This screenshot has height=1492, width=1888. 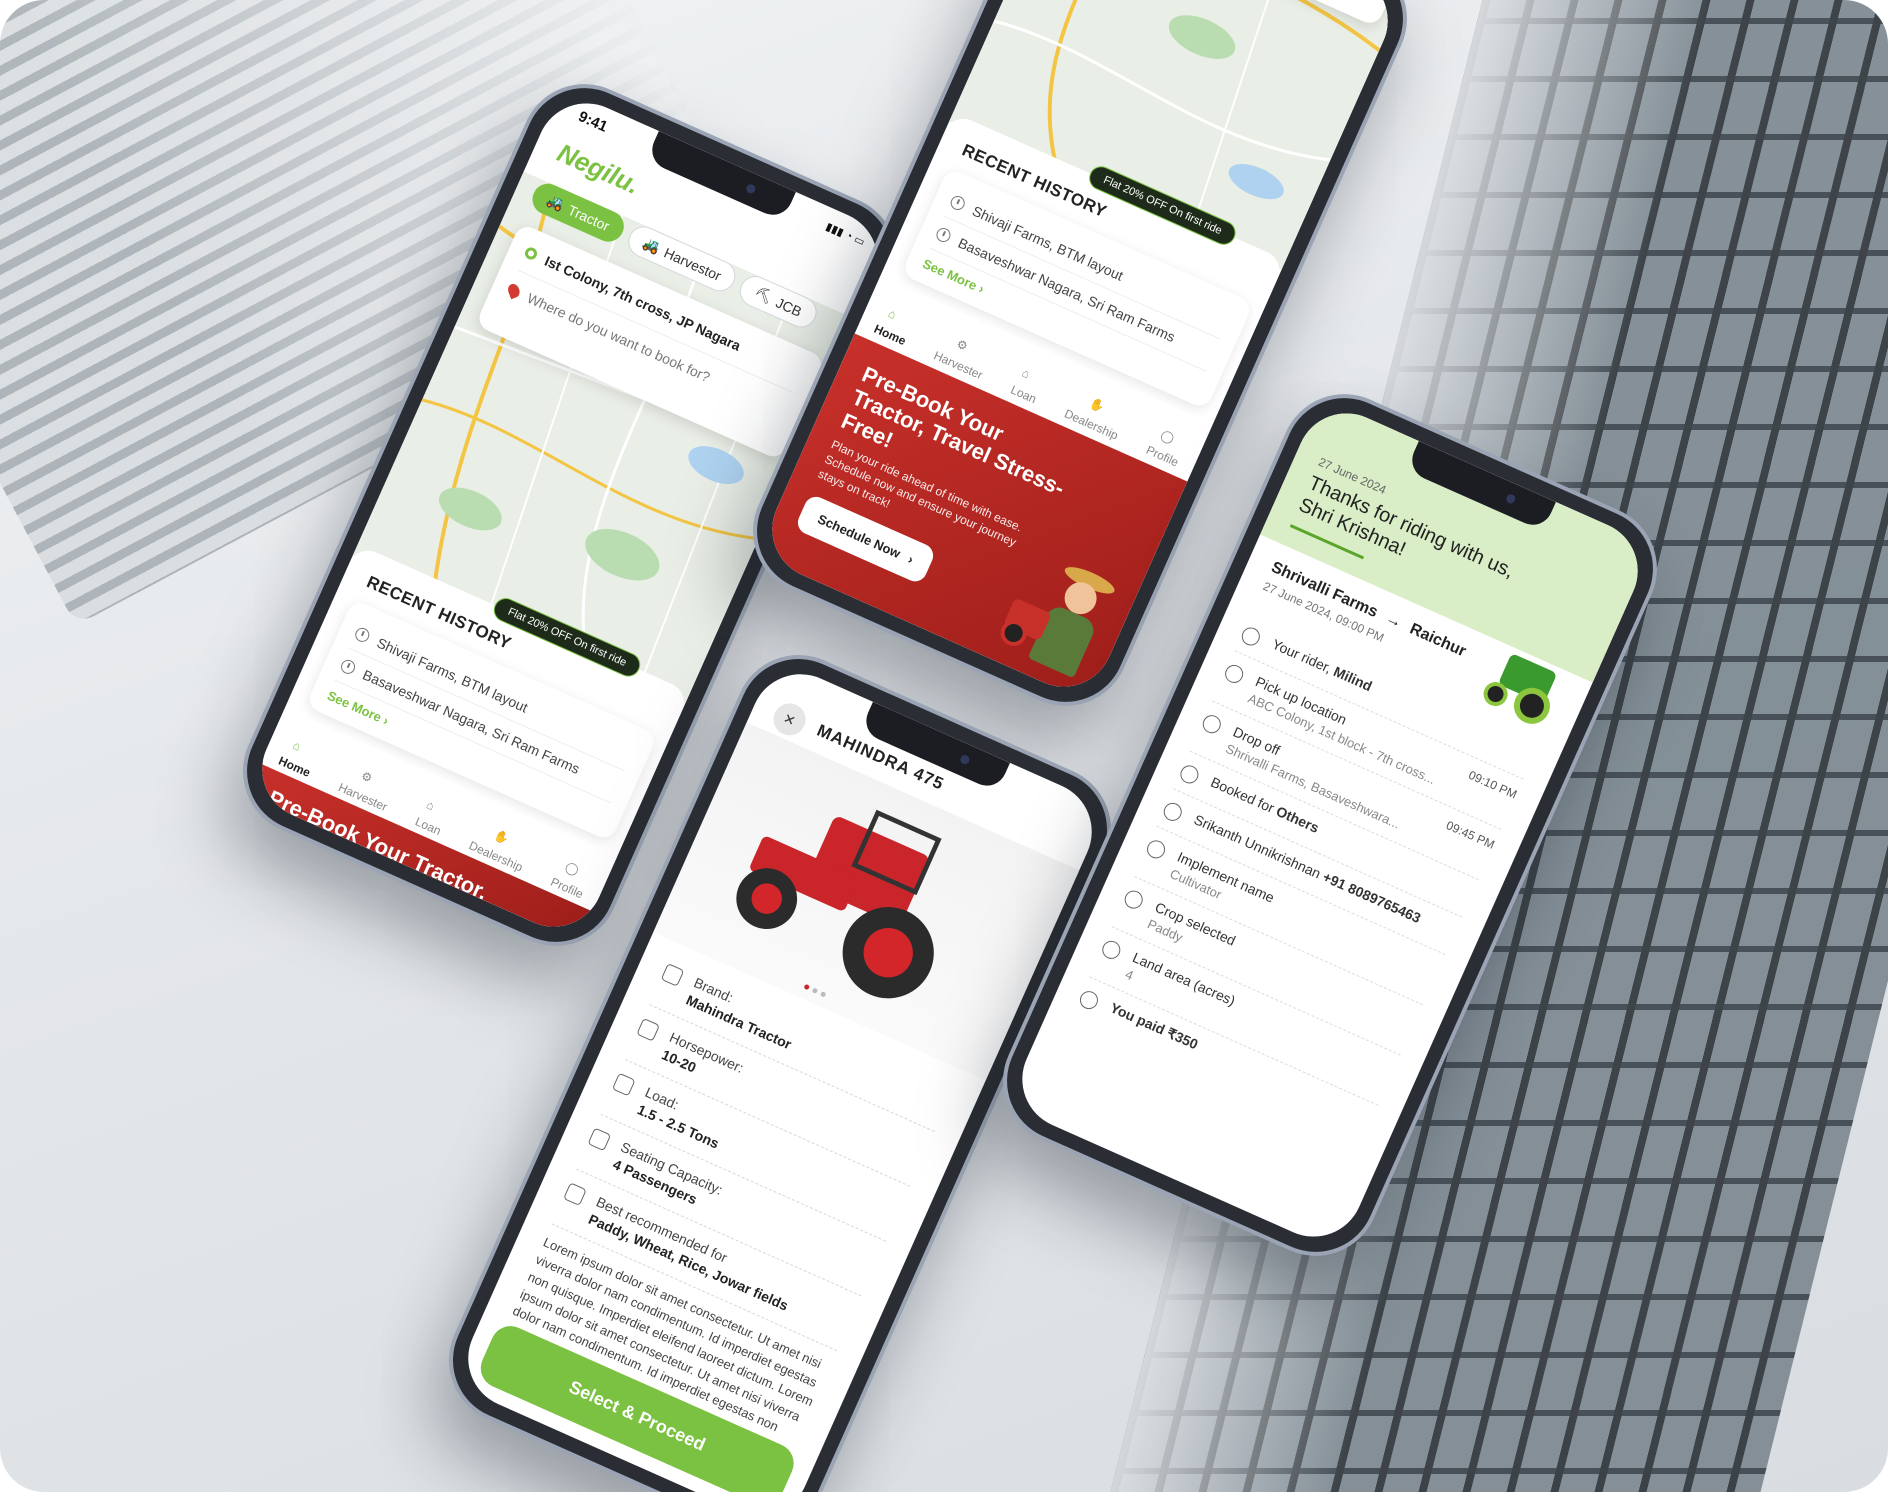 I want to click on pickup-icon, so click(x=1234, y=674).